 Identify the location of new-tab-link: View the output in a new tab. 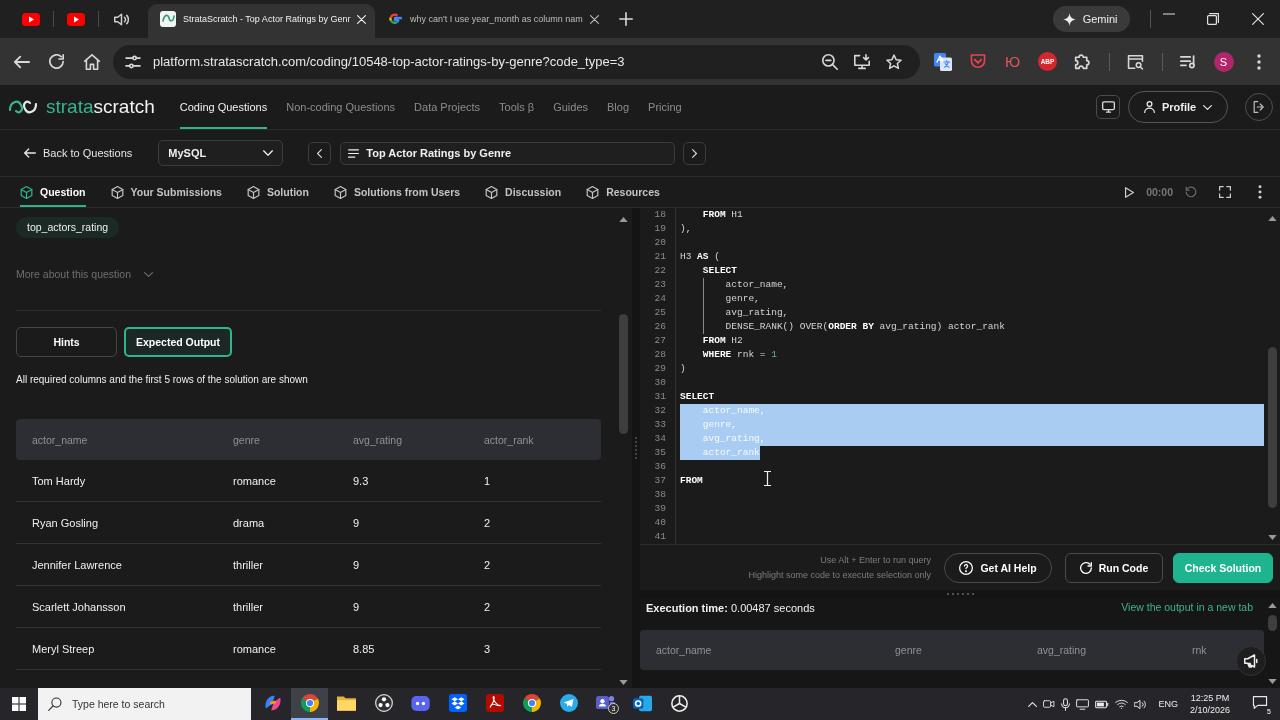
(1187, 607).